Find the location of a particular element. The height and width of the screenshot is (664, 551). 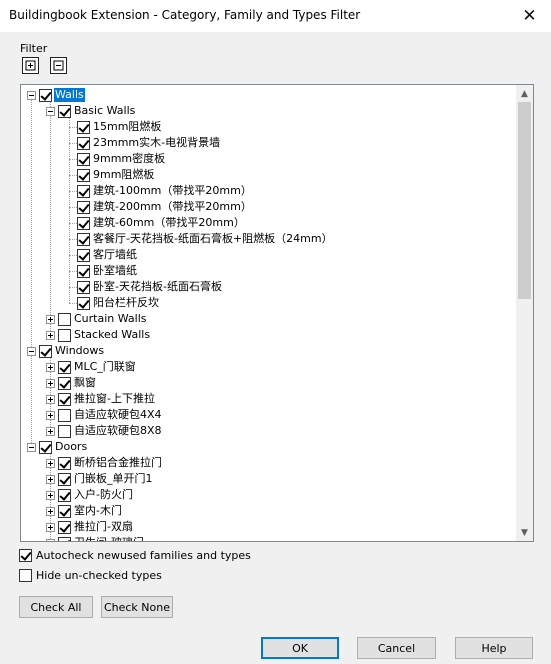

tree-item: 飘窗 is located at coordinates (71, 383).